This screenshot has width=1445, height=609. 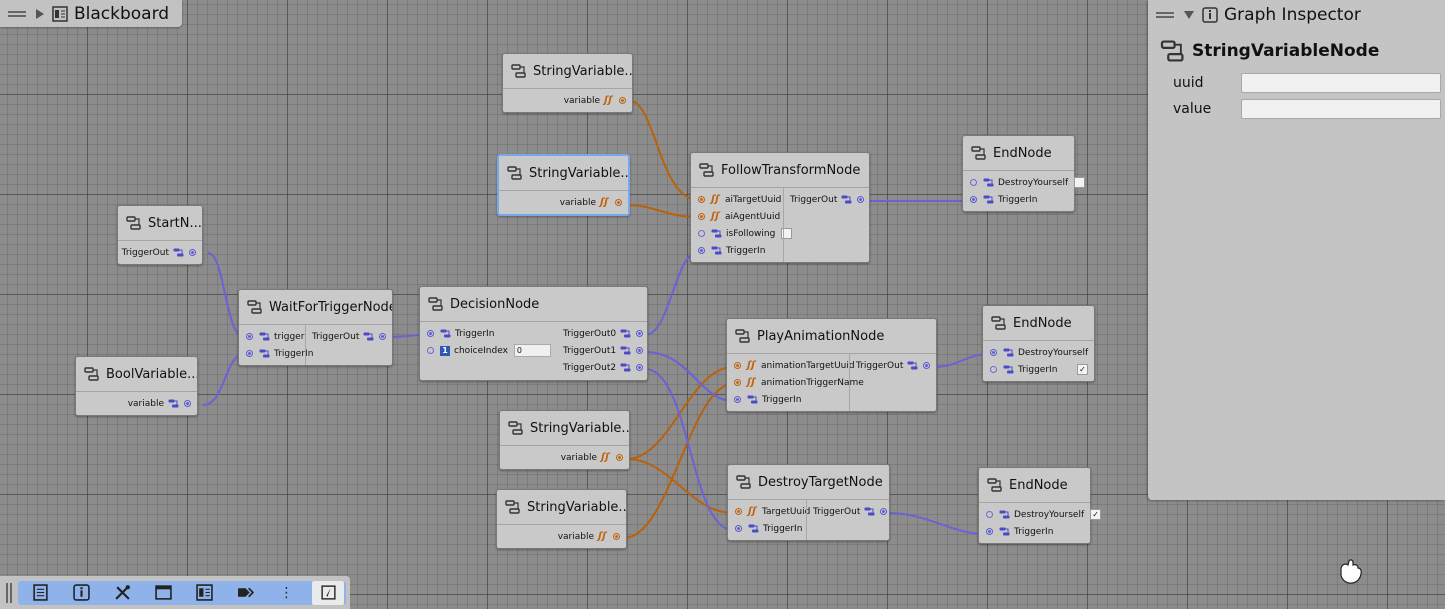 What do you see at coordinates (1038, 369) in the screenshot?
I see `port-triggerin-in: TriggerIn ✓` at bounding box center [1038, 369].